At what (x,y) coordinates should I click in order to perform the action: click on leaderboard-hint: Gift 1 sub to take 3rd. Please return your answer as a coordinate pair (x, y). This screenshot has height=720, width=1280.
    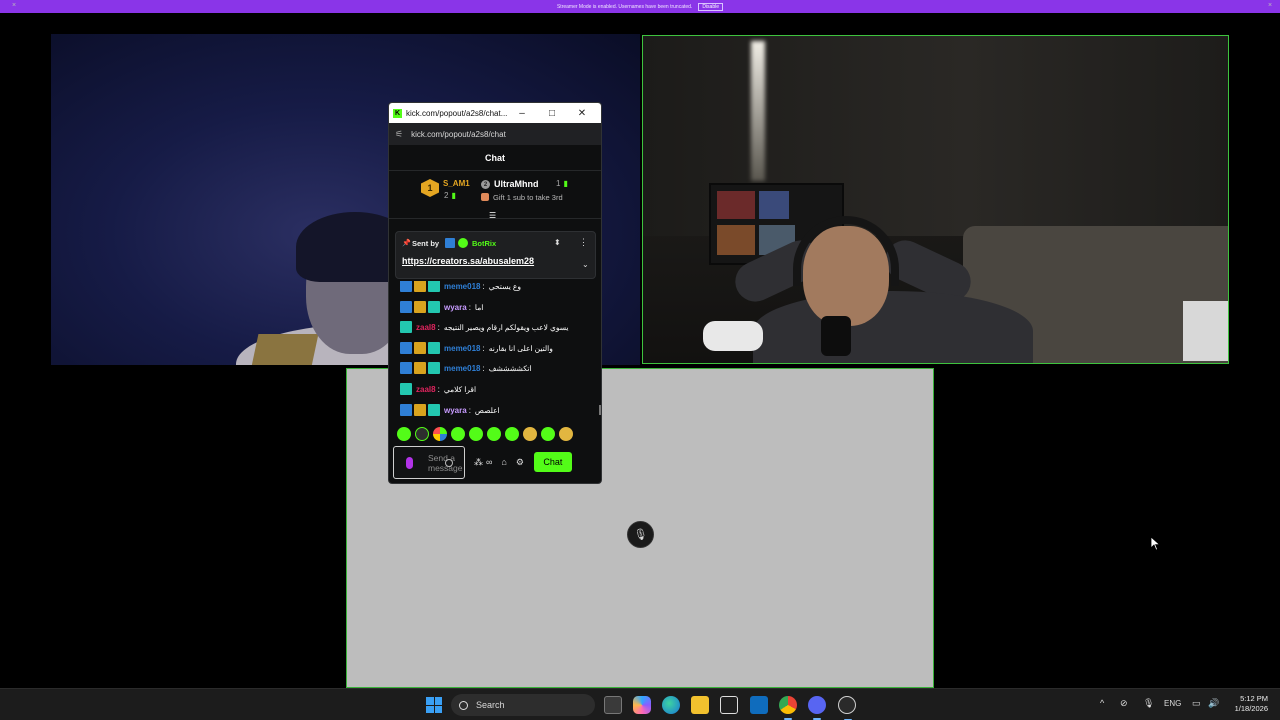
    Looking at the image, I should click on (528, 197).